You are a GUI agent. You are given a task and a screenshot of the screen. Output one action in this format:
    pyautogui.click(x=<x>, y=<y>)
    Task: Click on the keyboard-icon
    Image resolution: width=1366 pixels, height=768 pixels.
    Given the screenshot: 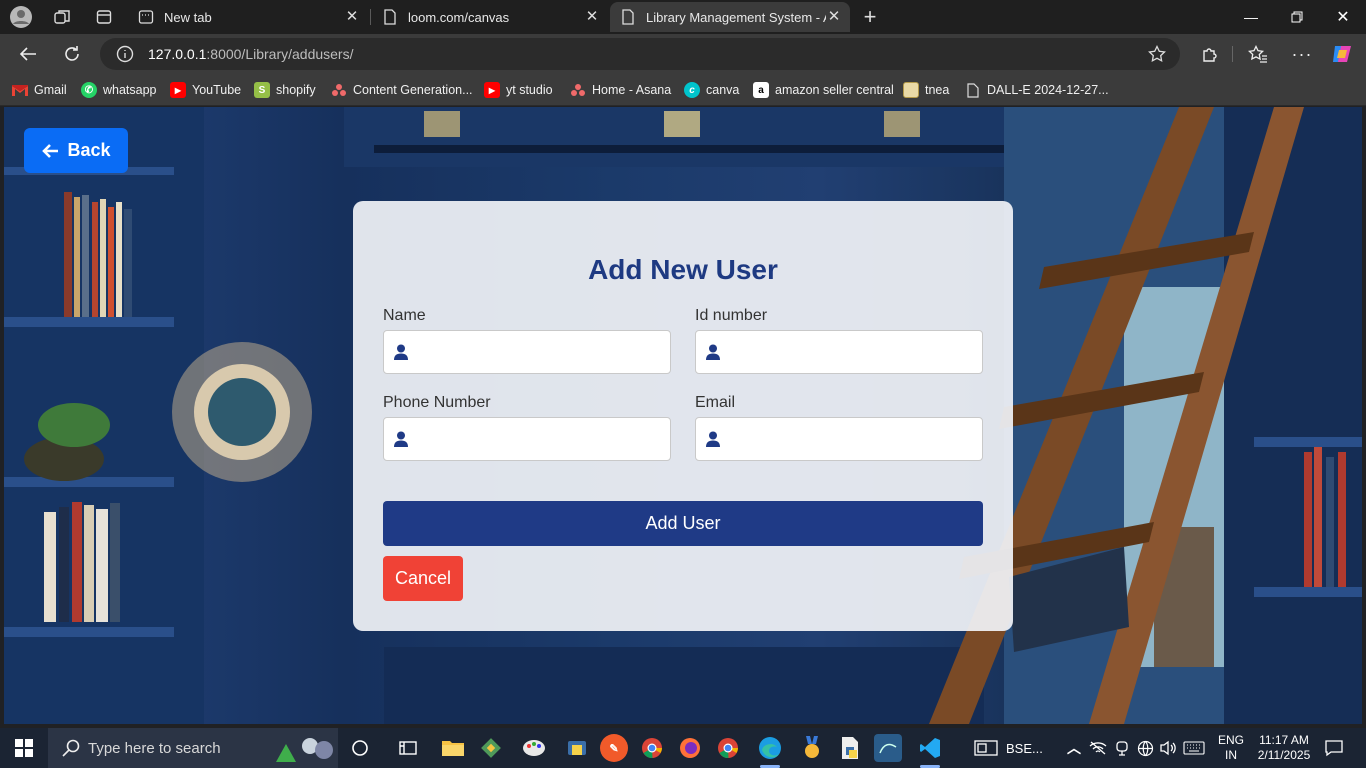 What is the action you would take?
    pyautogui.click(x=1194, y=748)
    